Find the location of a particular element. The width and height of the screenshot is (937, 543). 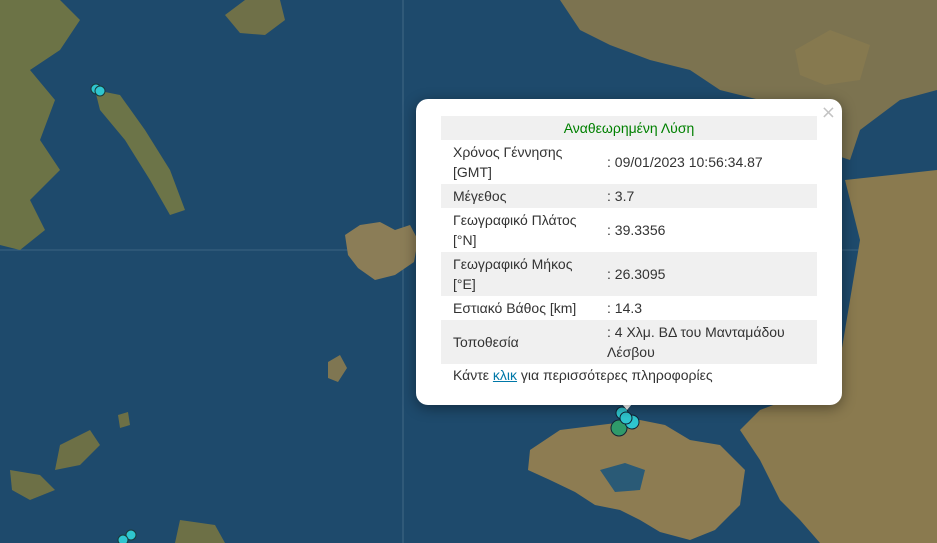

more-prefix: Κάντε is located at coordinates (473, 375).